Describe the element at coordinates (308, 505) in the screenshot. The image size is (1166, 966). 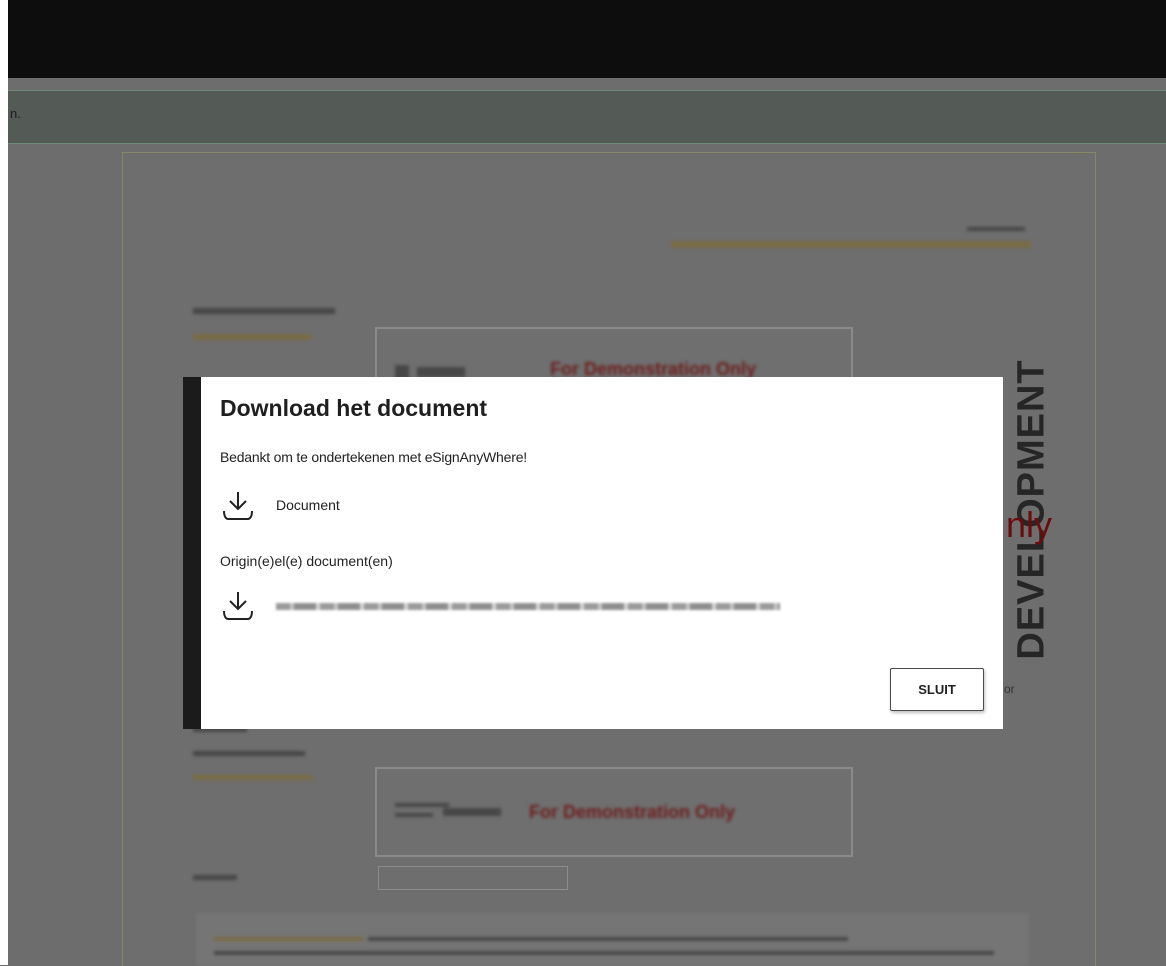
I see `document-link-label: Document` at that location.